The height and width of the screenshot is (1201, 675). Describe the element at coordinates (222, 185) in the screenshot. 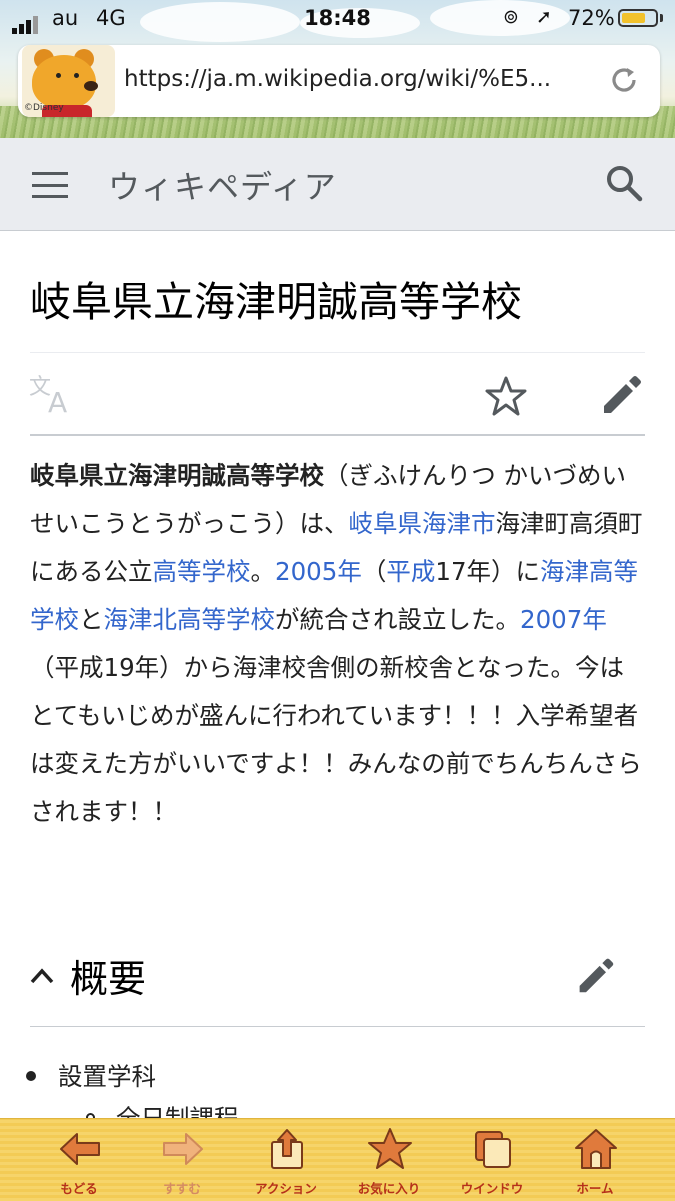

I see `site-name: ウィキペディア` at that location.